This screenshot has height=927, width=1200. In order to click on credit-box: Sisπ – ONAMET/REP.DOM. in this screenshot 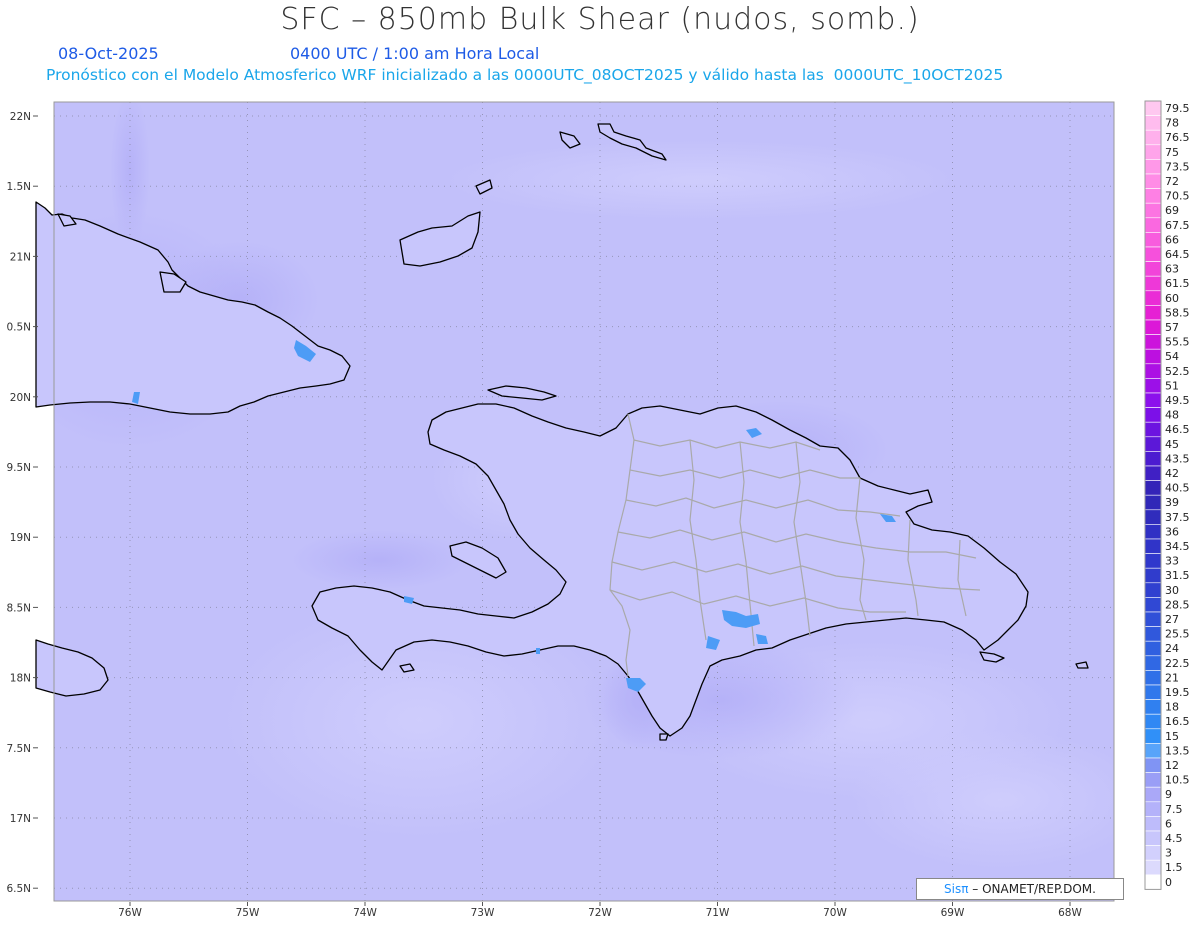, I will do `click(1020, 889)`.